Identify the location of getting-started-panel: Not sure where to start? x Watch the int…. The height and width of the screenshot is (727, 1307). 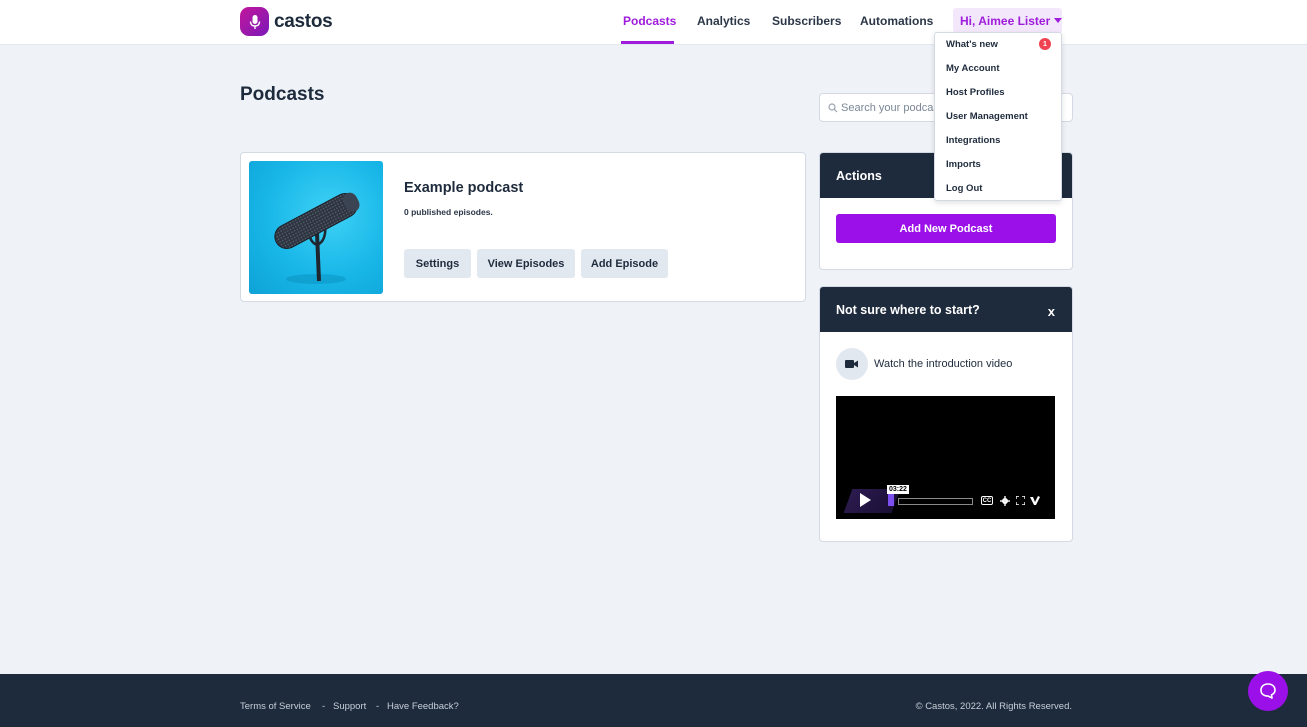
(946, 414).